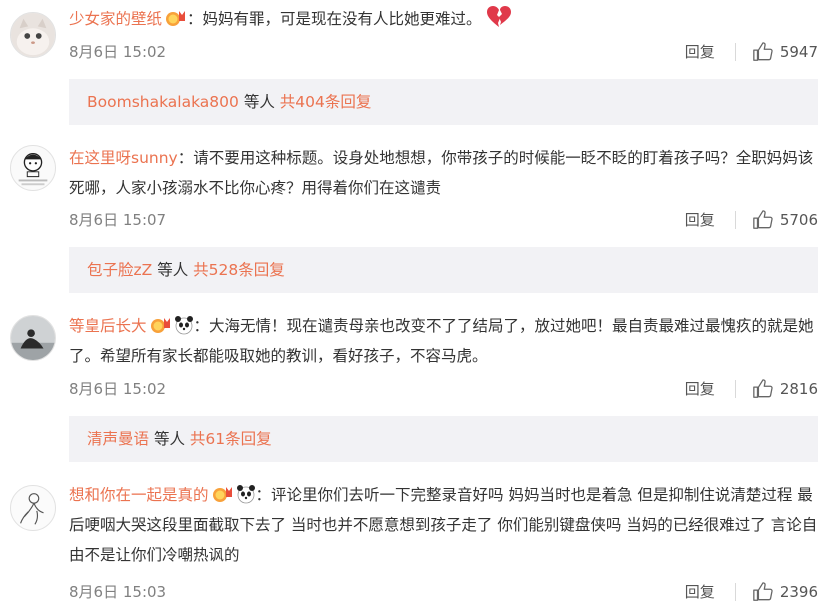  What do you see at coordinates (118, 220) in the screenshot?
I see `comment-time: 8月6日 15:07` at bounding box center [118, 220].